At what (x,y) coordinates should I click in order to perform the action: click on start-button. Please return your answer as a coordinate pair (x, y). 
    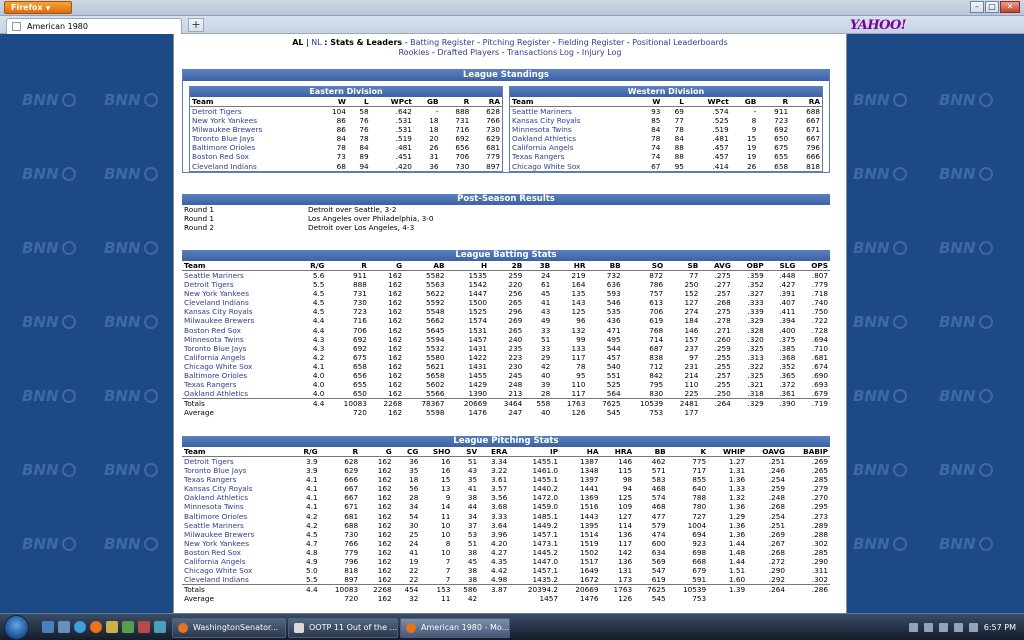
    Looking at the image, I should click on (16, 627).